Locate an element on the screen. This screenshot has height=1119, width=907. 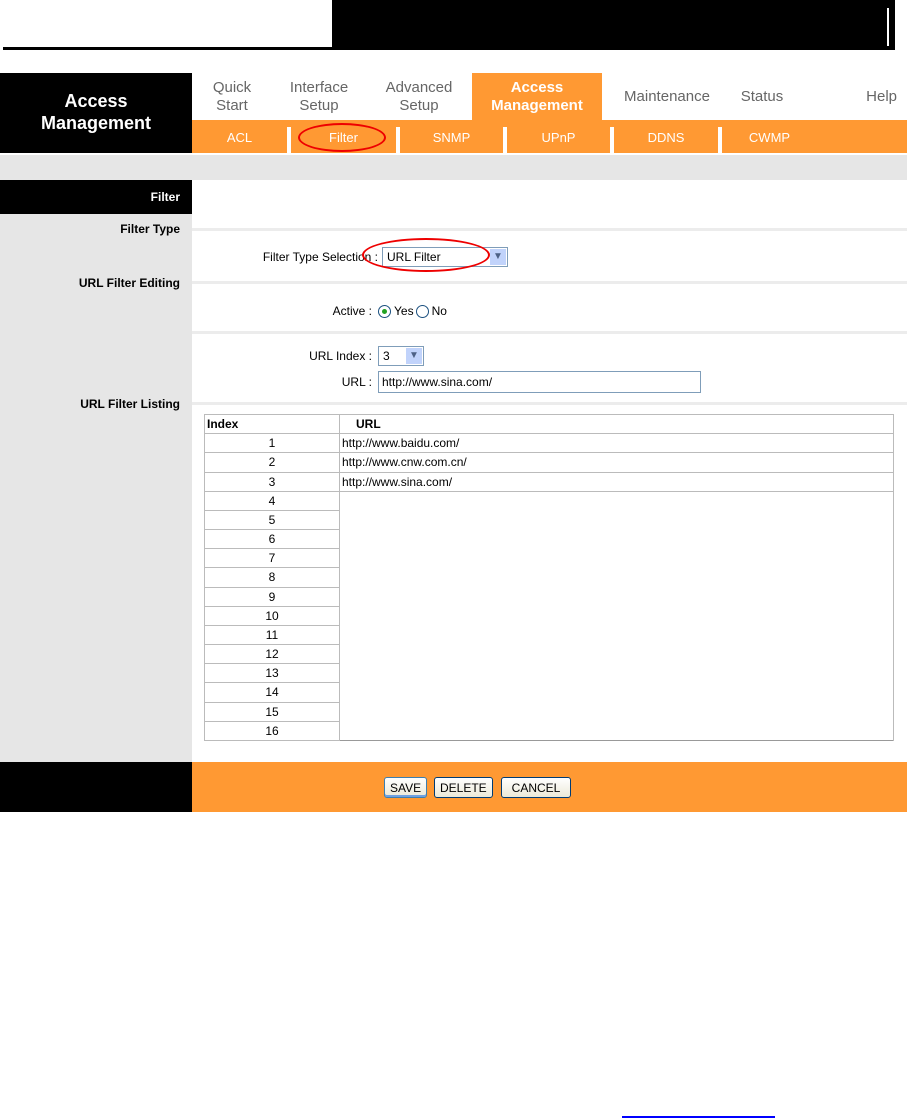
tab-help: Help is located at coordinates (849, 96).